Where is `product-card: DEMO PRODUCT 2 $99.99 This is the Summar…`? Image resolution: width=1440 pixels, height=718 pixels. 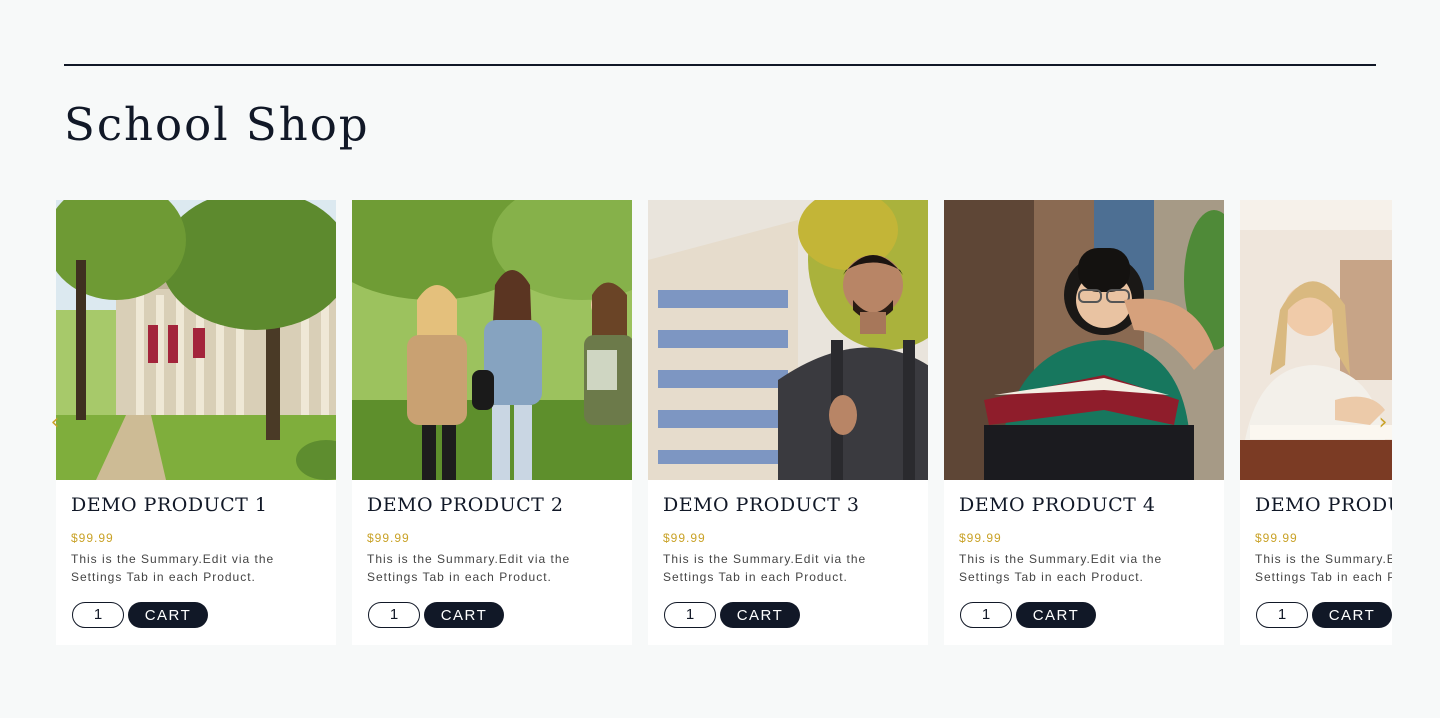
product-card: DEMO PRODUCT 2 $99.99 This is the Summar… is located at coordinates (492, 422).